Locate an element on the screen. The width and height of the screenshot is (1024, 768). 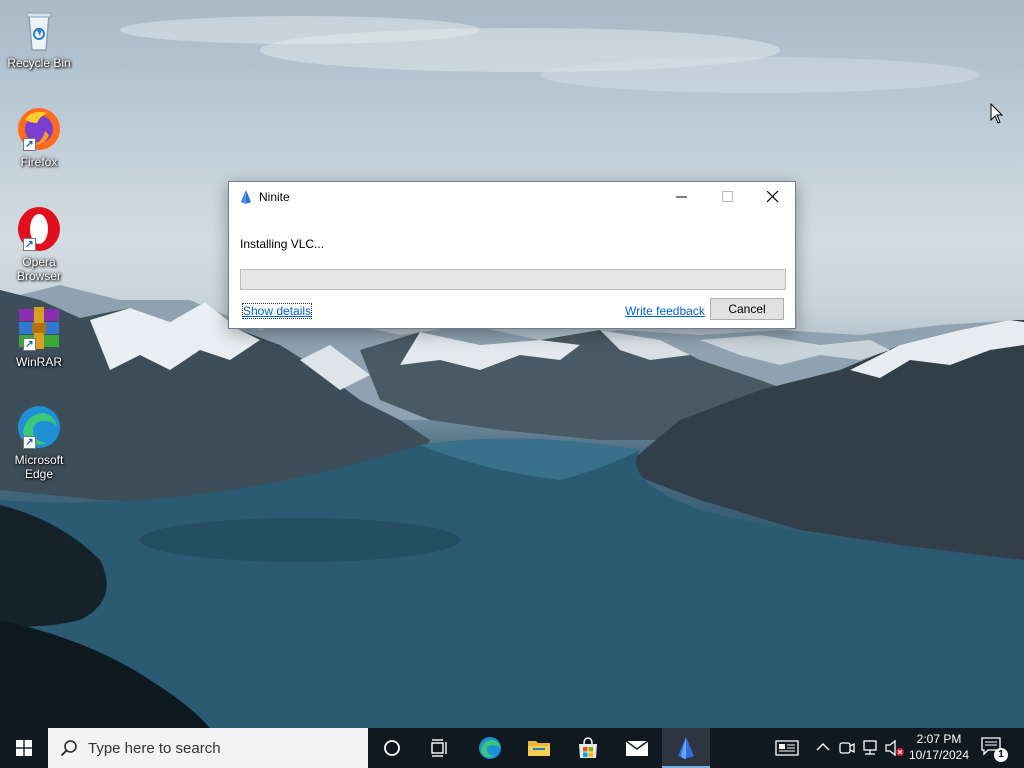
clock-time: 2:07 PM is located at coordinates (939, 739).